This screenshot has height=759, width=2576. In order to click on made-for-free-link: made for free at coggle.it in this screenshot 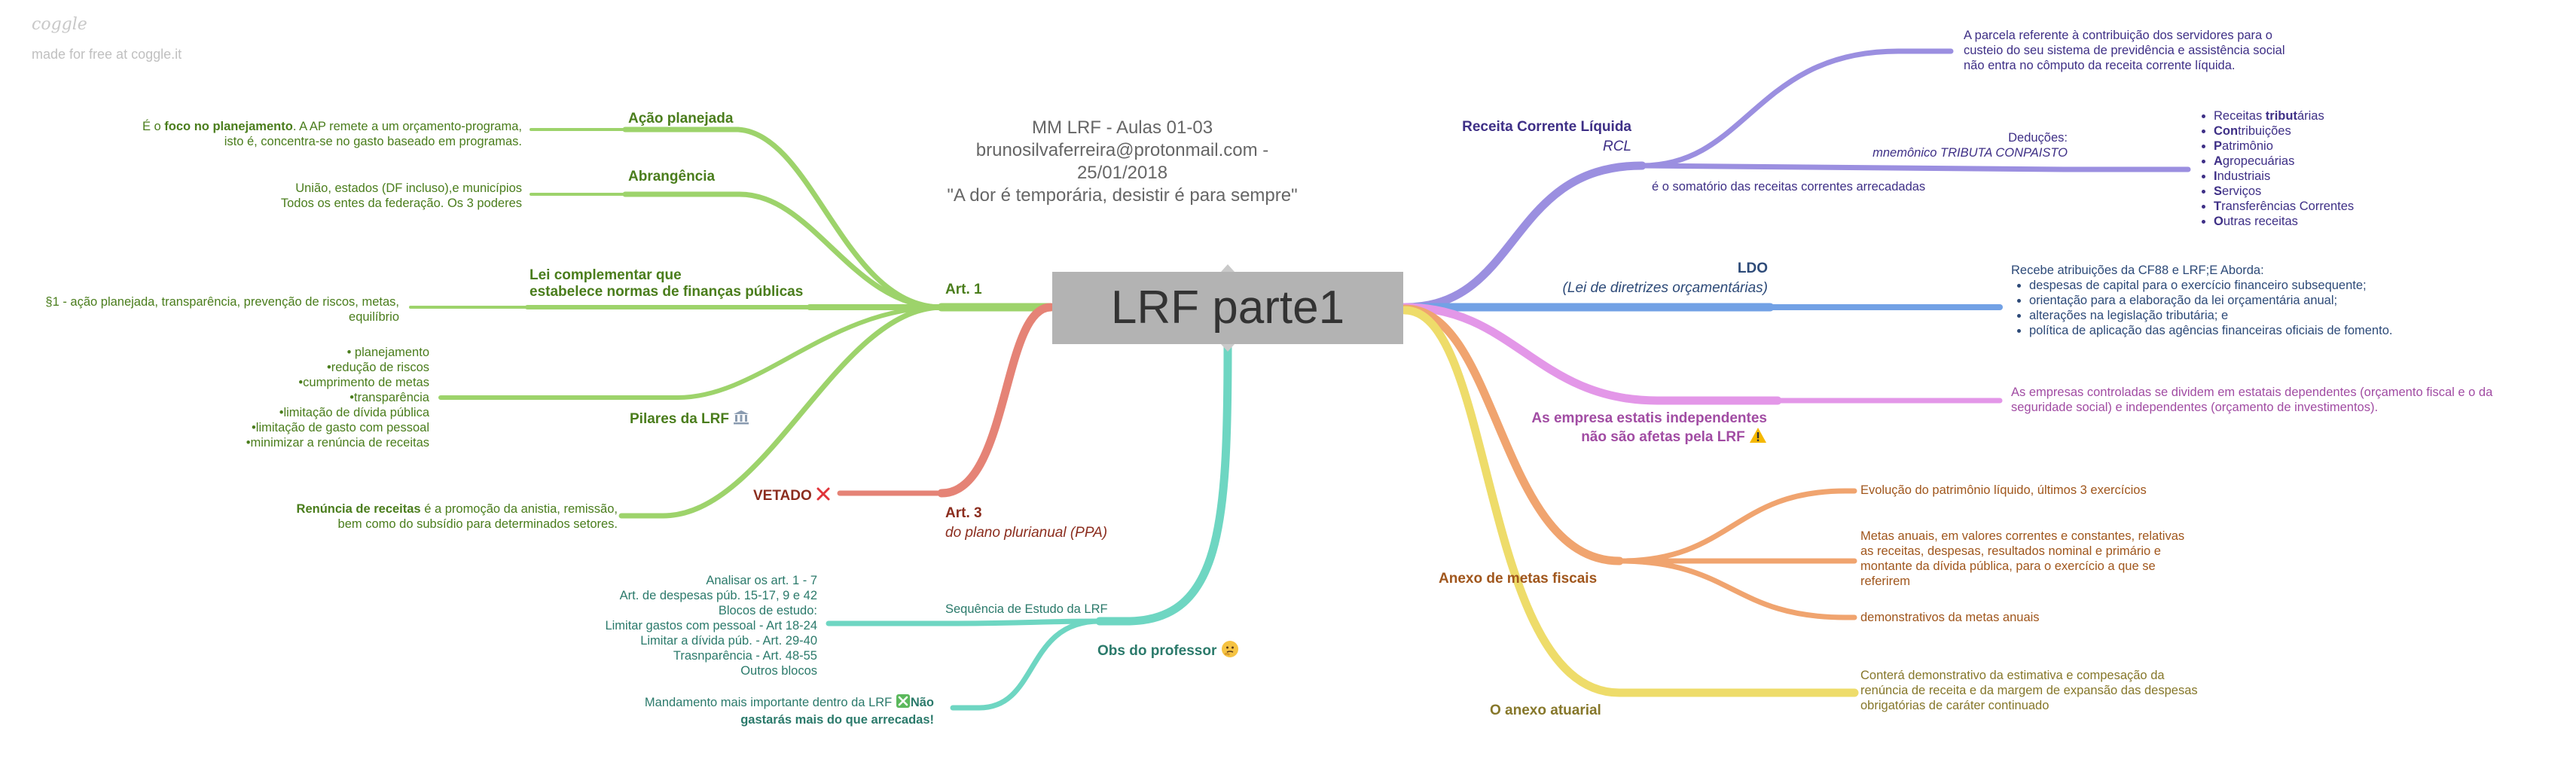, I will do `click(107, 55)`.